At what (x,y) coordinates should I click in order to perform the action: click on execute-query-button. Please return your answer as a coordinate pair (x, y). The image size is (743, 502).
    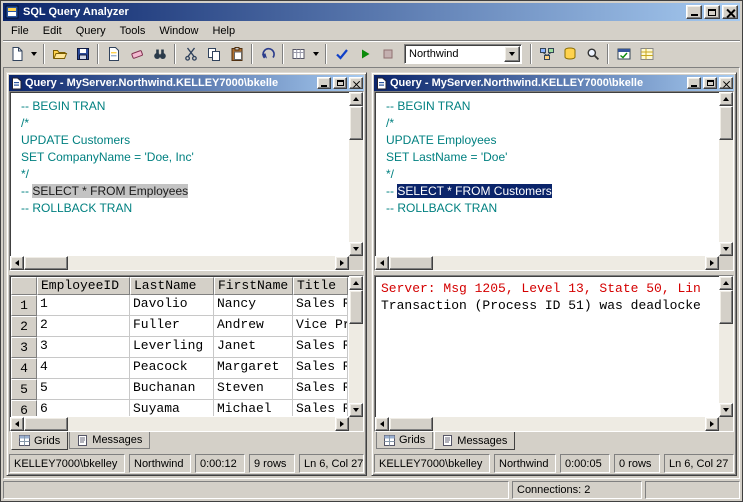
    Looking at the image, I should click on (364, 54).